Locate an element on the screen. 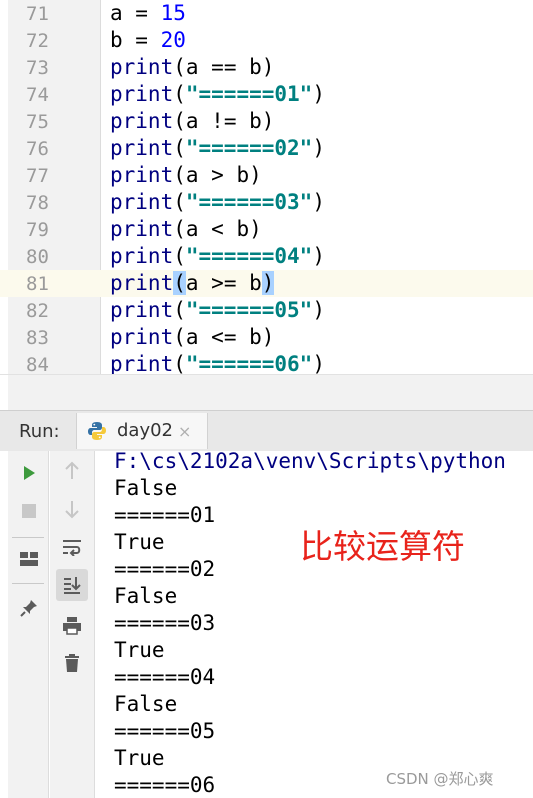 Image resolution: width=533 pixels, height=798 pixels. line-number-cell: 79 is located at coordinates (54, 229).